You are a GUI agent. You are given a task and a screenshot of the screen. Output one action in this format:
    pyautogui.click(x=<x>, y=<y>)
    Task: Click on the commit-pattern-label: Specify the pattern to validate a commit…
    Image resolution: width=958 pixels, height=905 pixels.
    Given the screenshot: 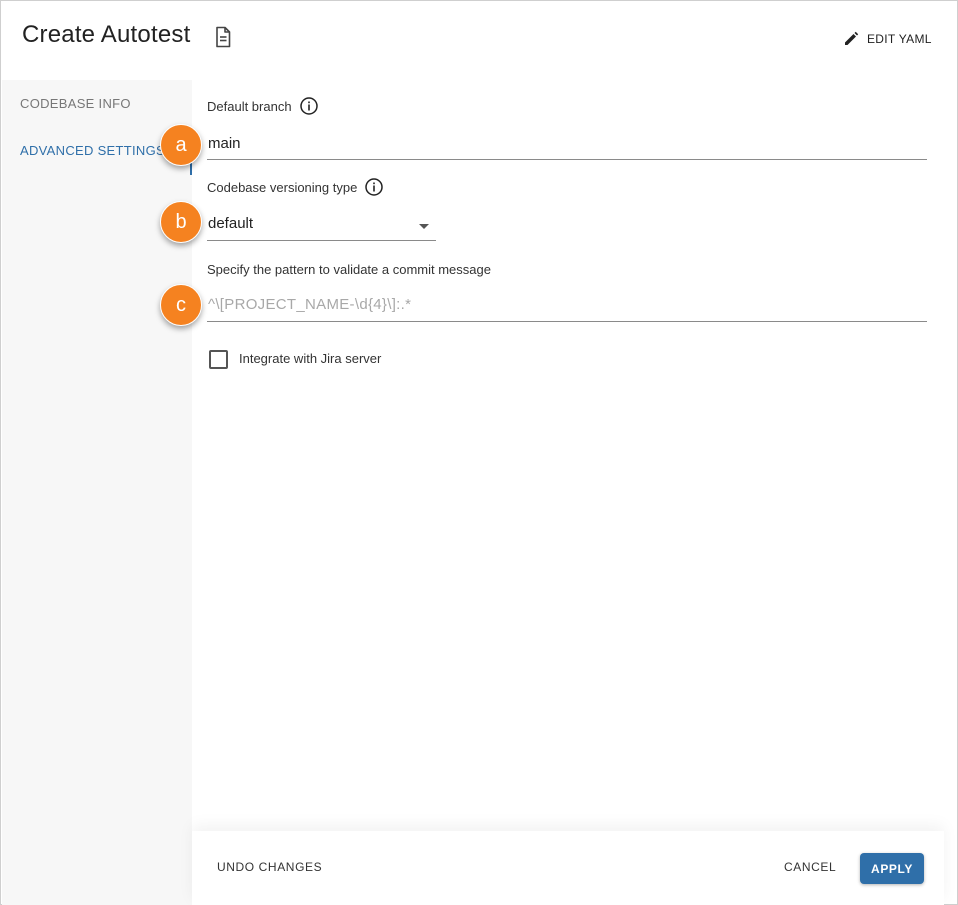 What is the action you would take?
    pyautogui.click(x=349, y=269)
    